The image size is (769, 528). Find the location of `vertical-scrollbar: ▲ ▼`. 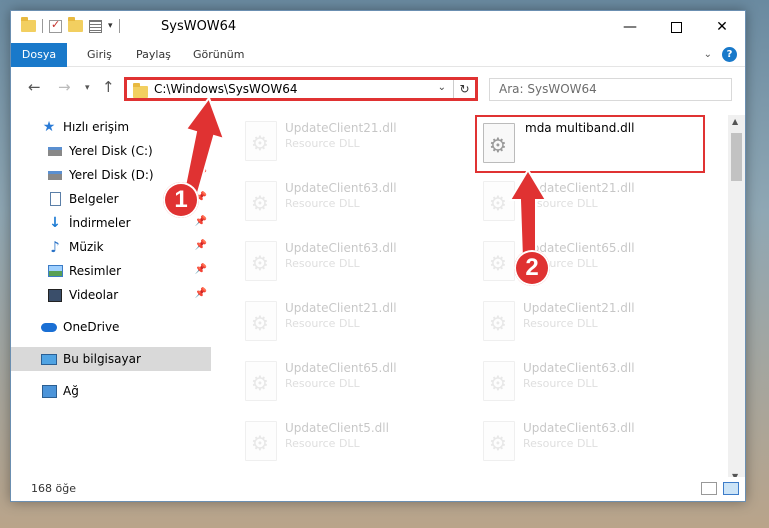

vertical-scrollbar: ▲ ▼ is located at coordinates (736, 299).